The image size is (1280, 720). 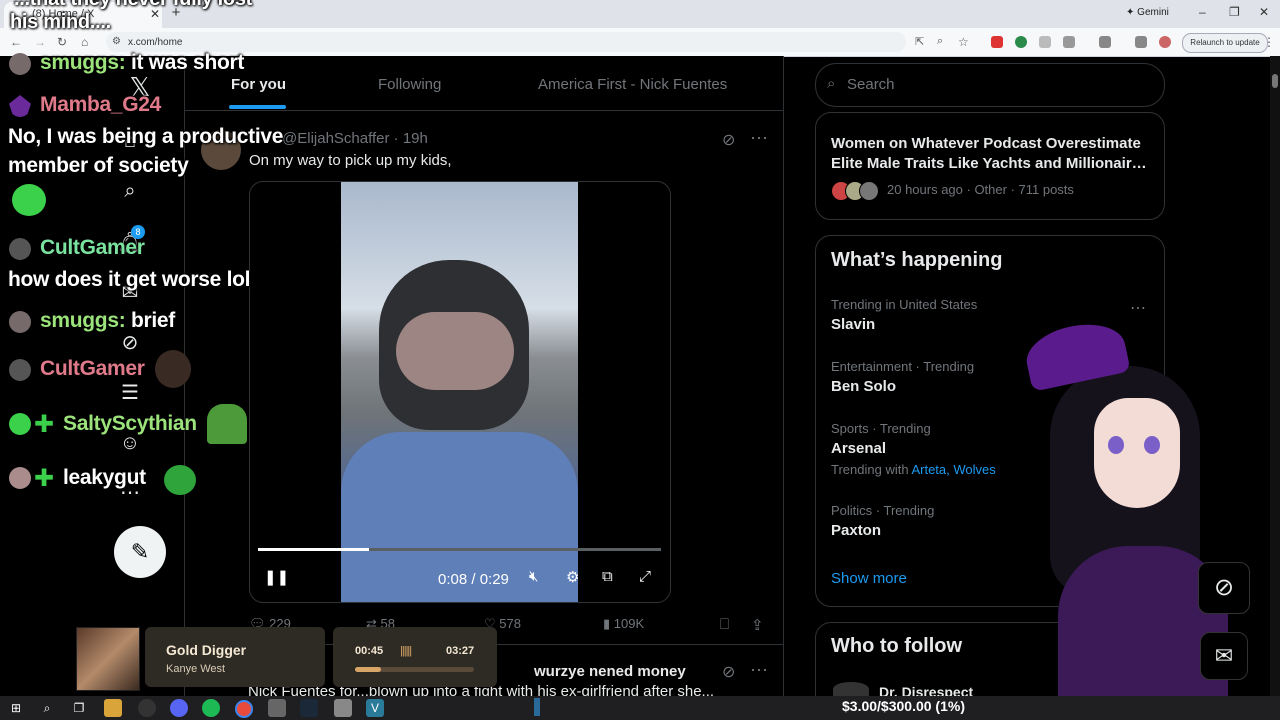 What do you see at coordinates (510, 623) in the screenshot?
I see `like-count: 578` at bounding box center [510, 623].